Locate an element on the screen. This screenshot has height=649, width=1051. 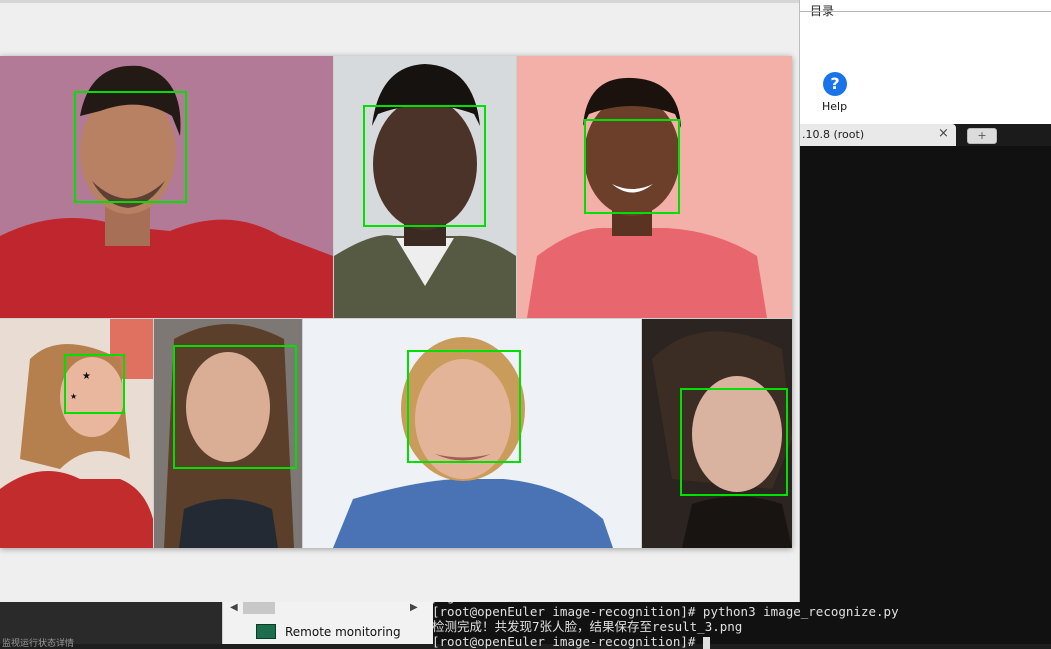
horizontal-scrollbar: ◀ ▶ is located at coordinates (325, 608).